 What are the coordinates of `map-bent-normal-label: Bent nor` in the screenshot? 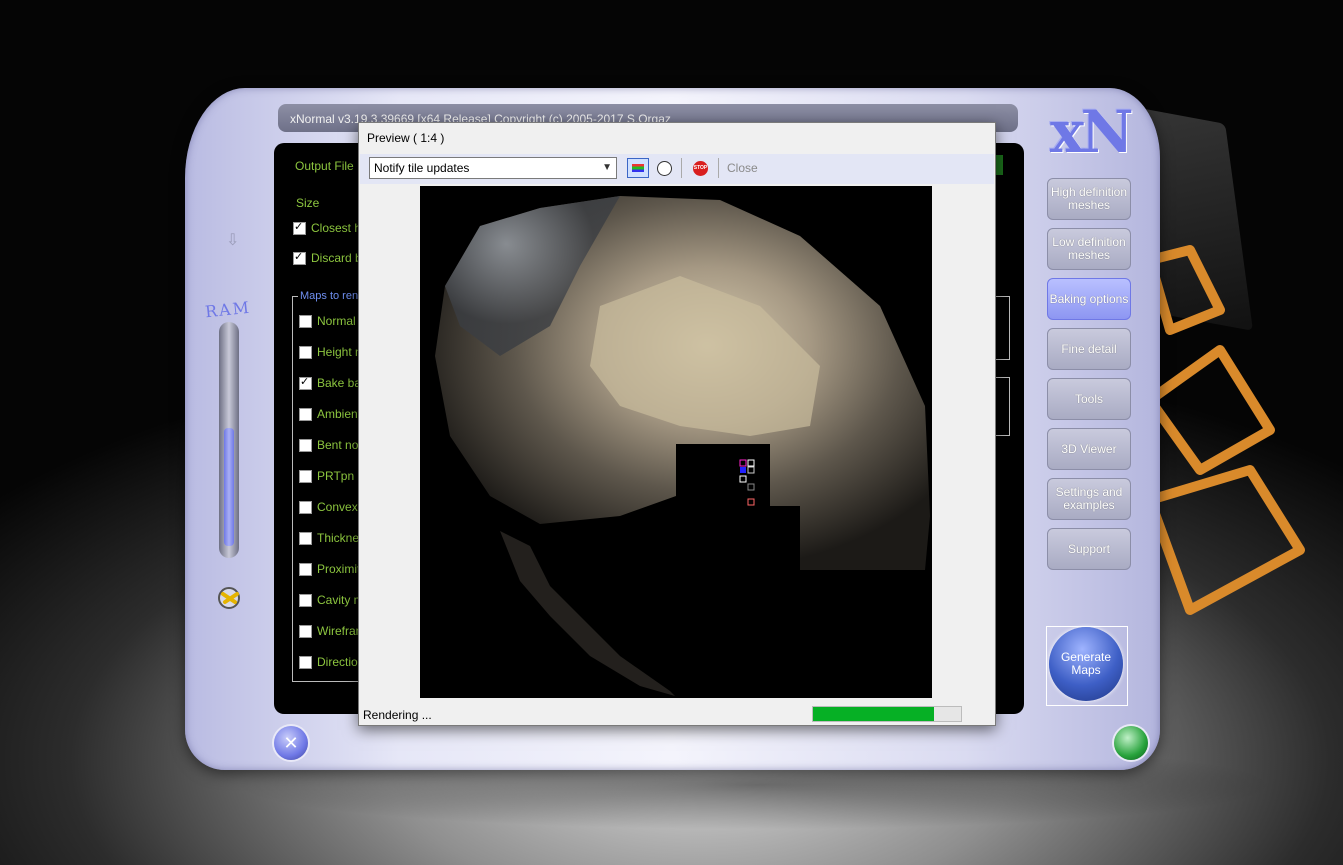 It's located at (340, 445).